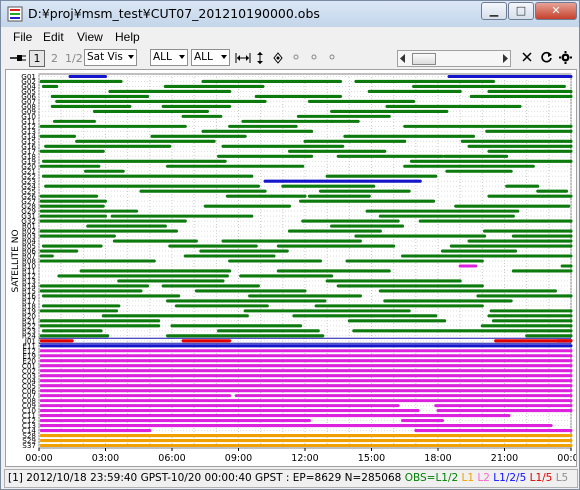 The width and height of the screenshot is (580, 490). I want to click on maximize-button: □, so click(521, 11).